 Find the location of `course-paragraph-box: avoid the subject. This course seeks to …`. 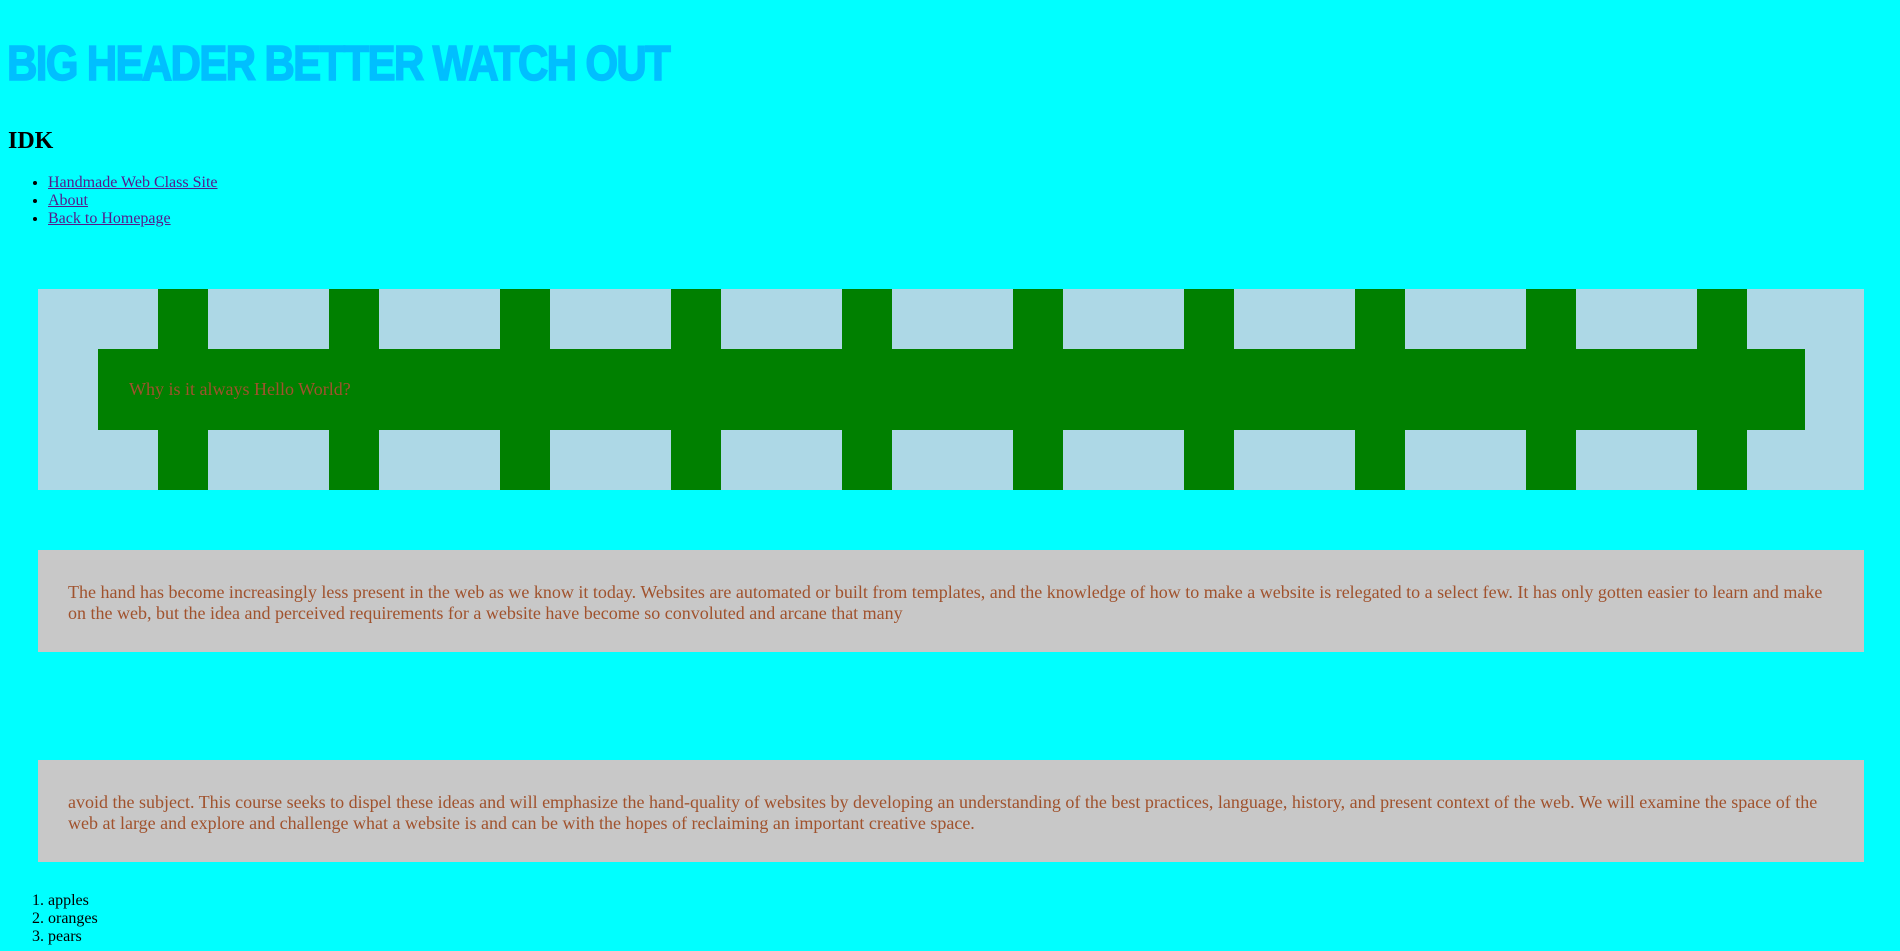

course-paragraph-box: avoid the subject. This course seeks to … is located at coordinates (951, 811).